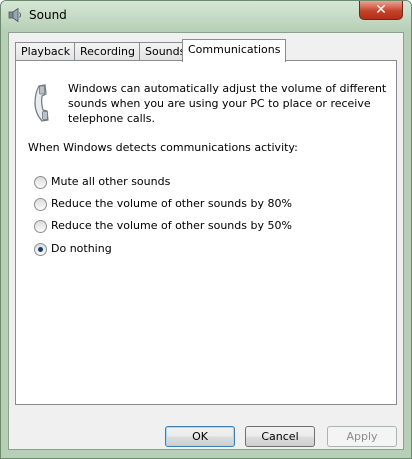  I want to click on tab-label: Communications, so click(234, 49).